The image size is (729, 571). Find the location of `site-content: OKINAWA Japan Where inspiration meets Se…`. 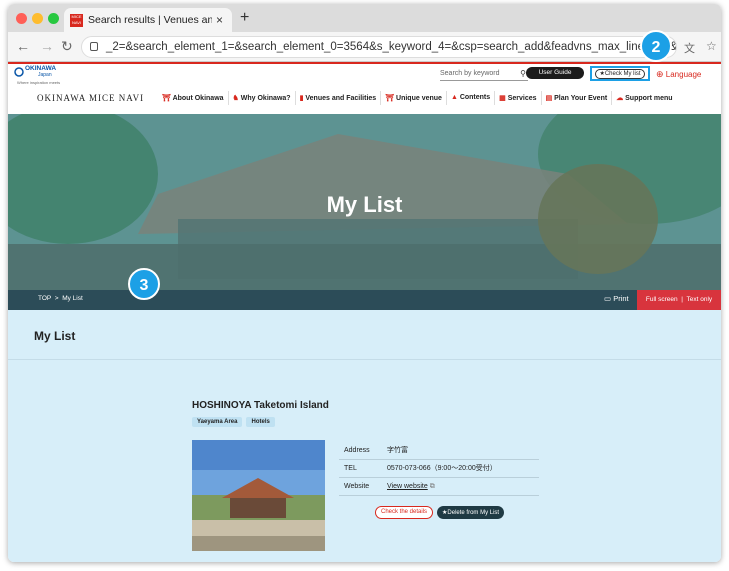

site-content: OKINAWA Japan Where inspiration meets Se… is located at coordinates (364, 88).